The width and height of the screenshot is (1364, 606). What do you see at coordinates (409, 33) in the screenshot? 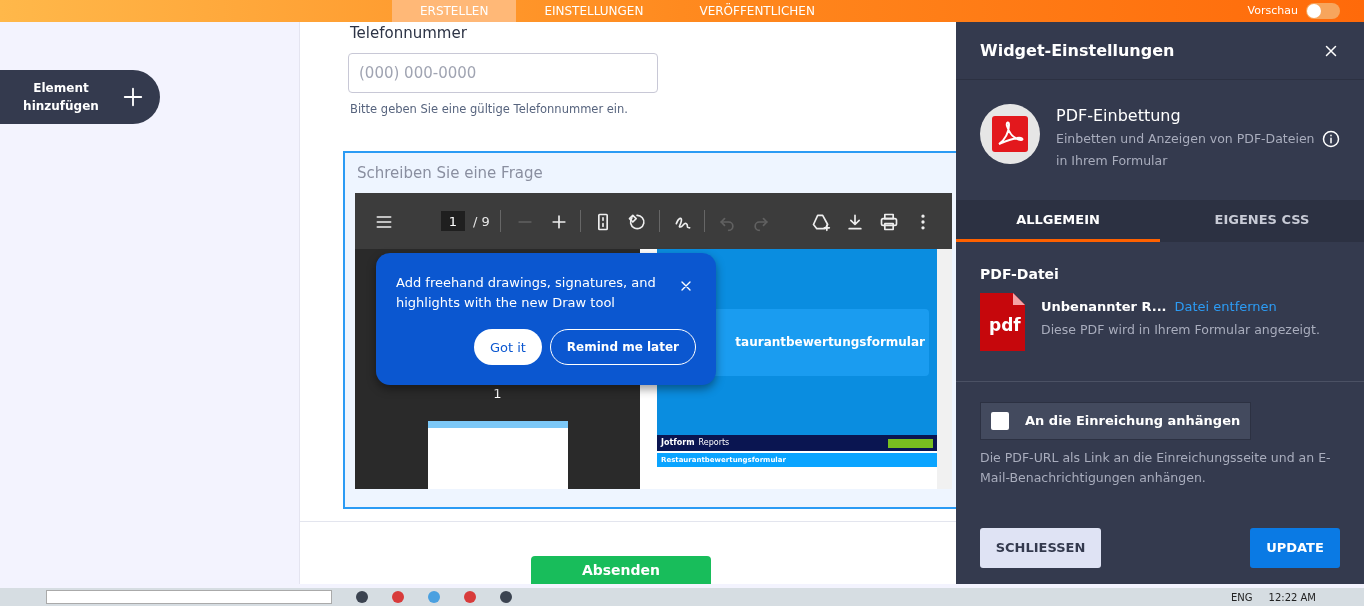
I see `field-label: Telefonnummer` at bounding box center [409, 33].